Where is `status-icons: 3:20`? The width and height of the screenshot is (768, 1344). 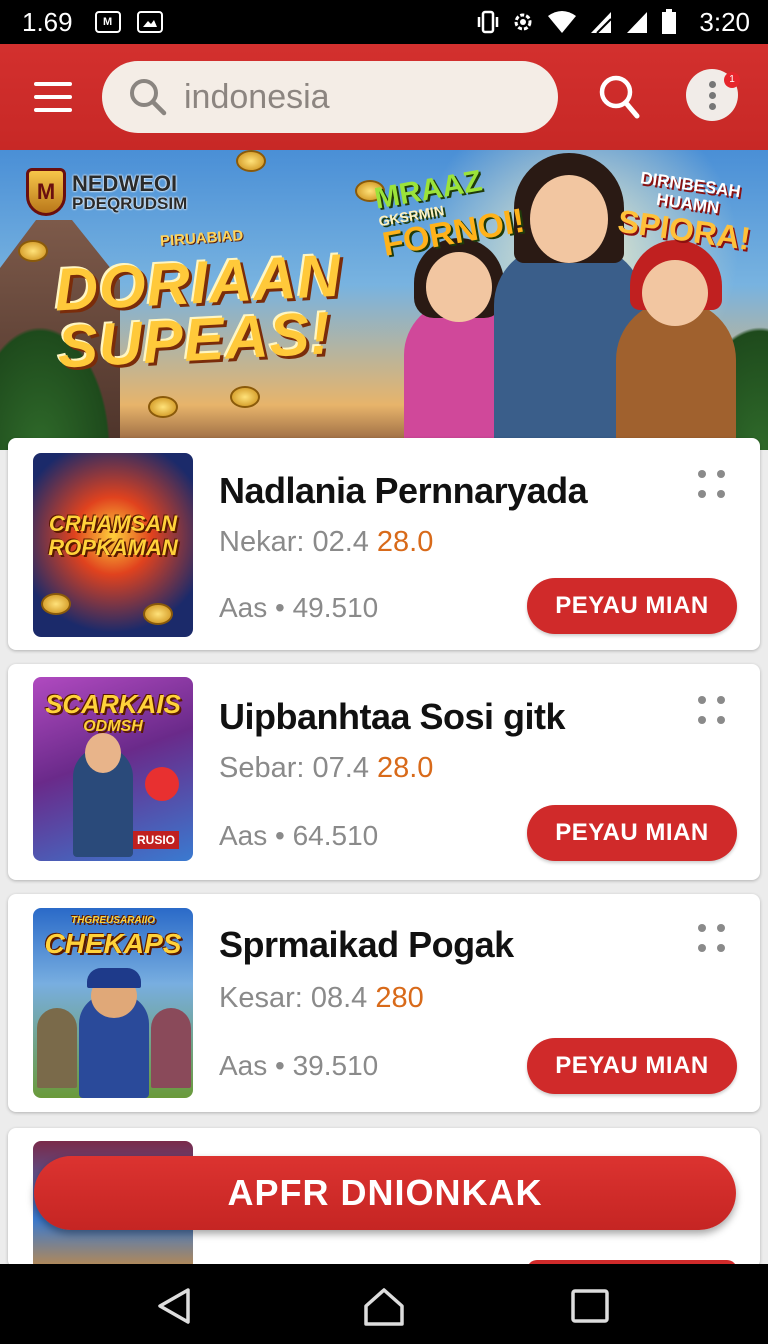 status-icons: 3:20 is located at coordinates (613, 22).